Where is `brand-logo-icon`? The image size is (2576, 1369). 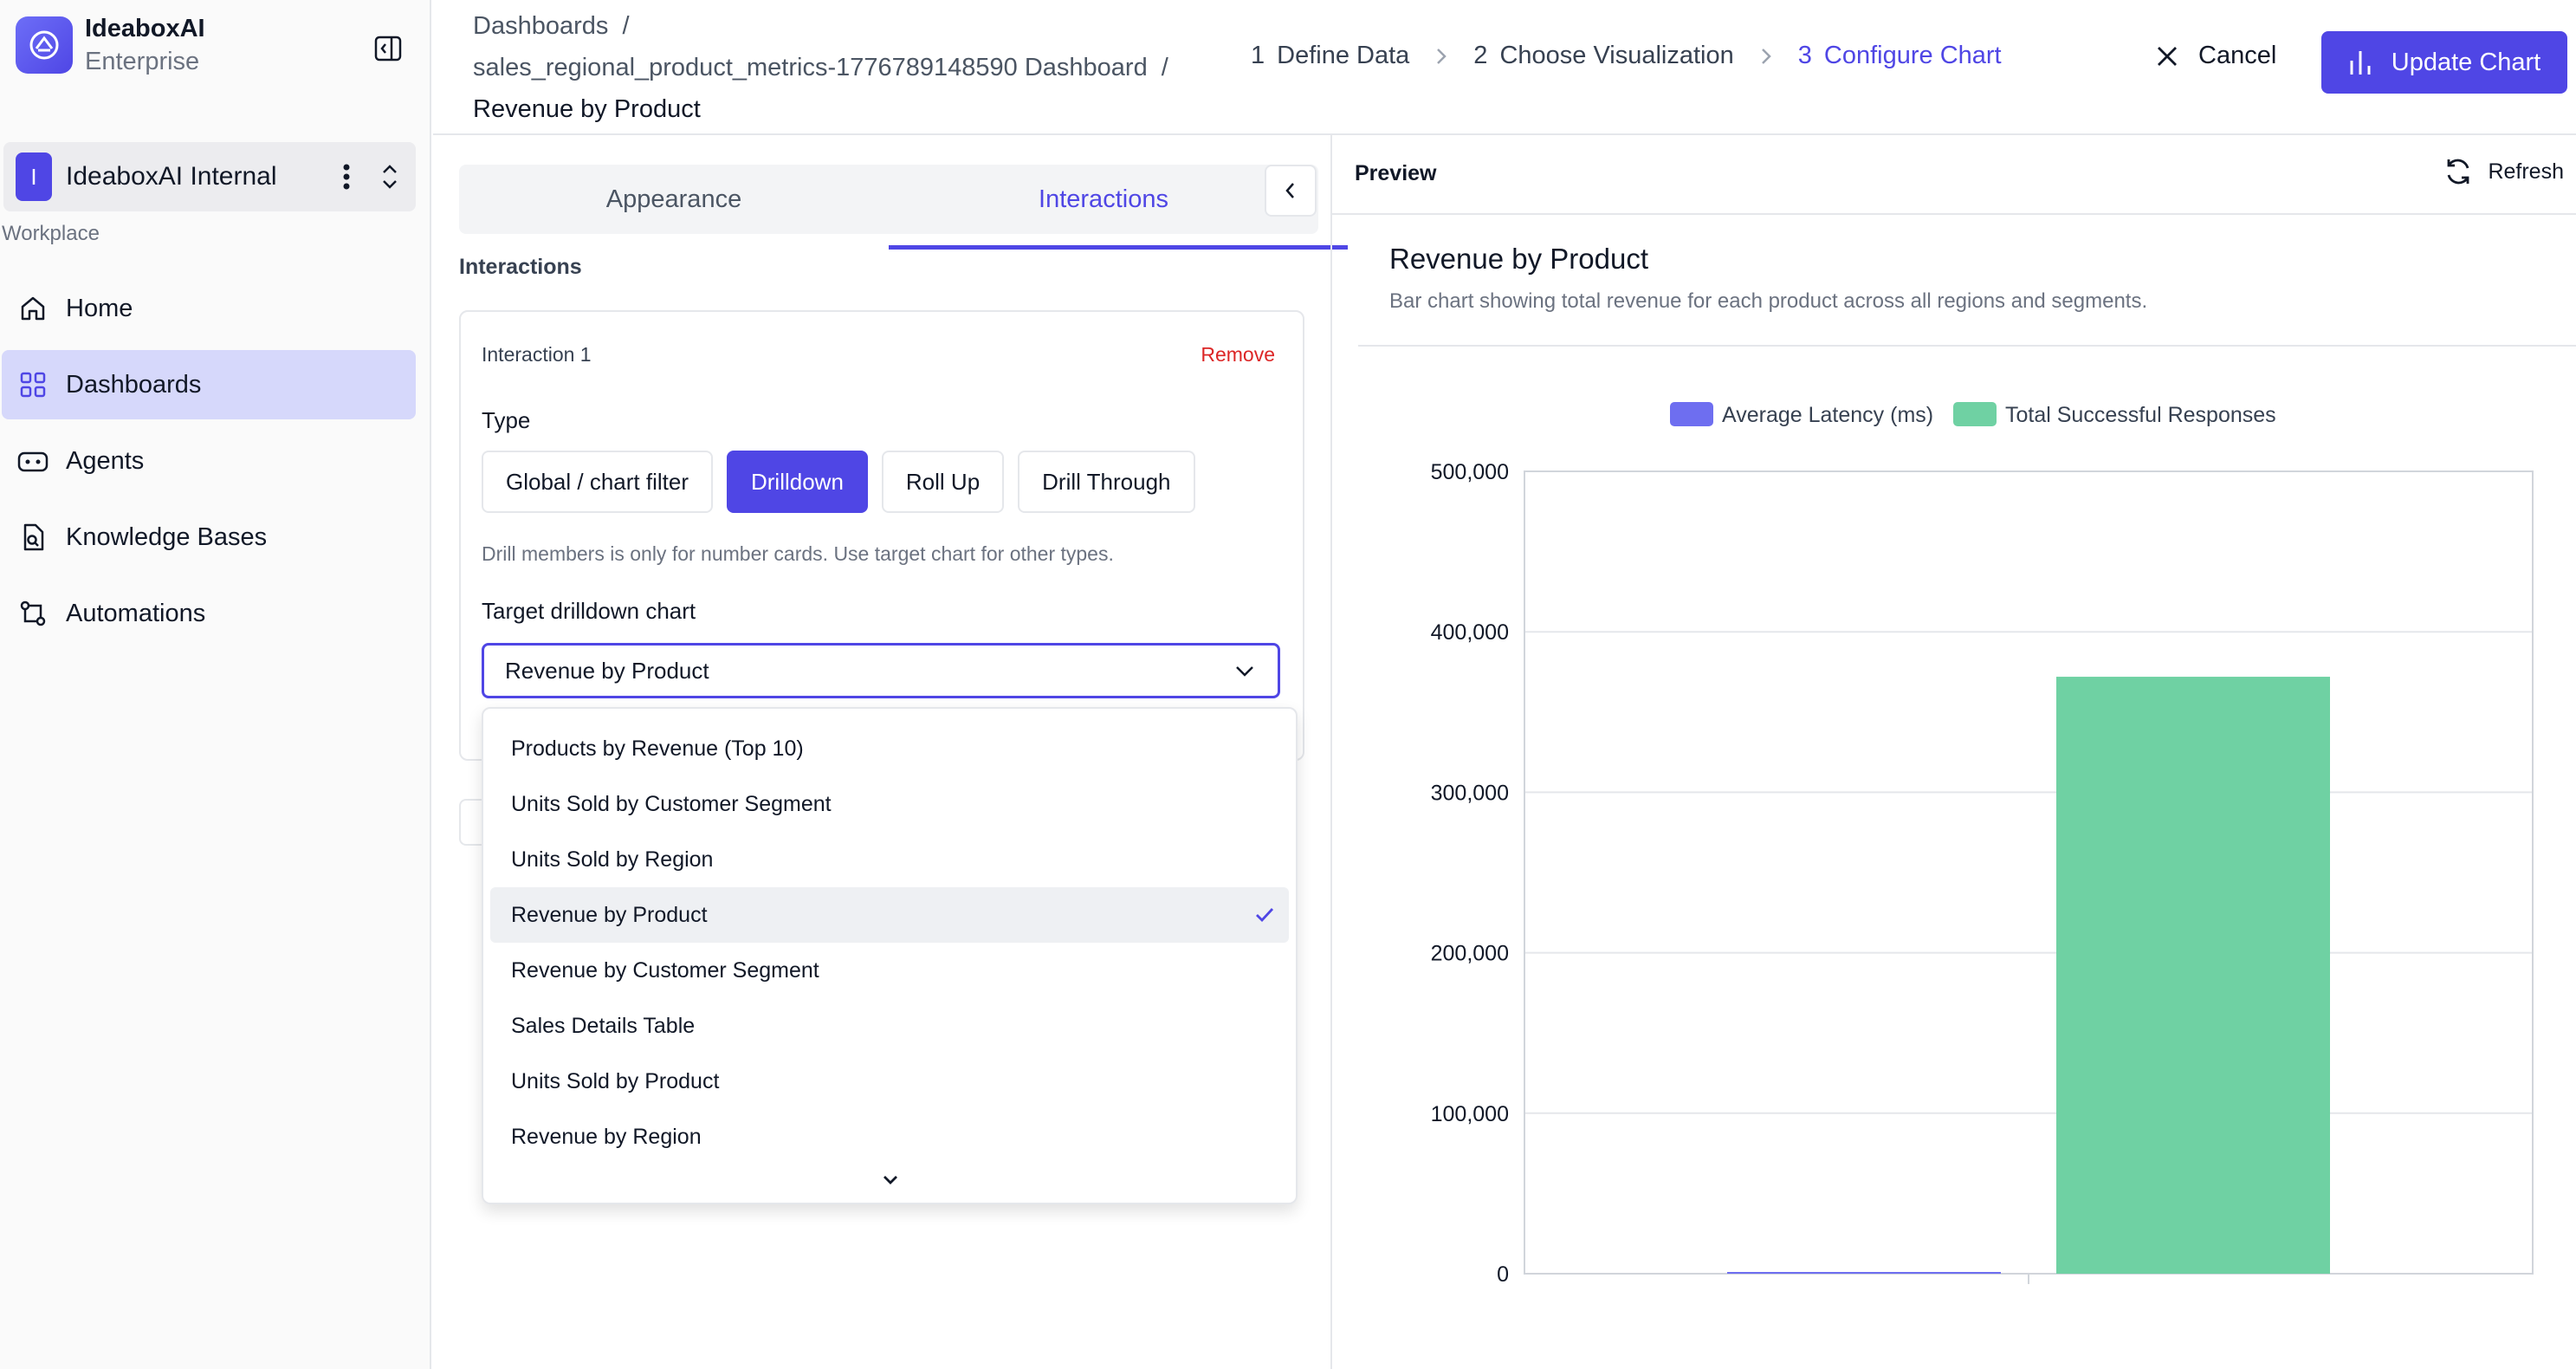 brand-logo-icon is located at coordinates (44, 45).